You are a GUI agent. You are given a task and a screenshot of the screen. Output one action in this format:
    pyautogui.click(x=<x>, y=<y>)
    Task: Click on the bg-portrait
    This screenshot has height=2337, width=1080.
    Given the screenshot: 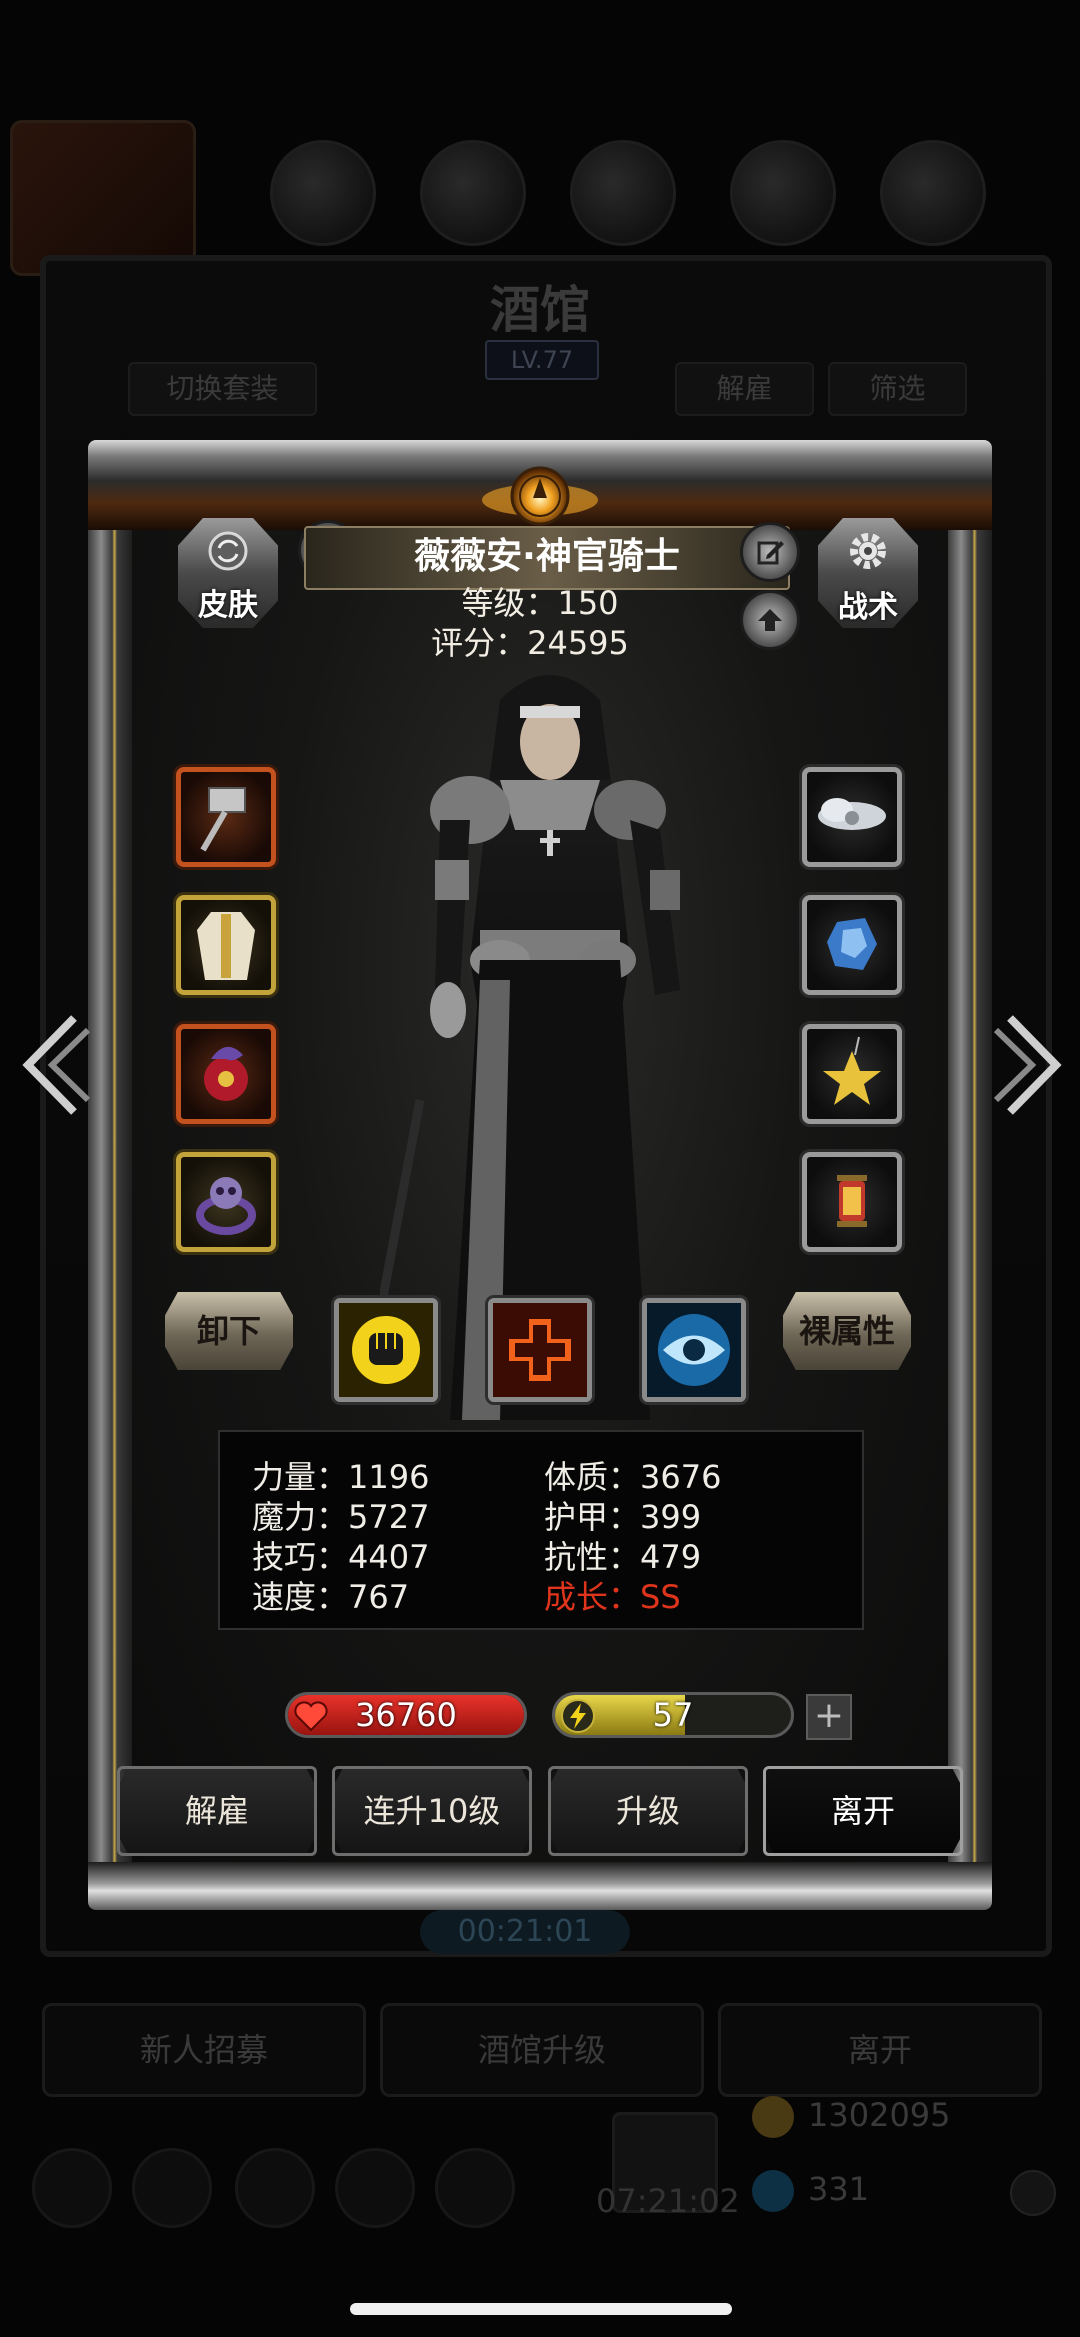 What is the action you would take?
    pyautogui.click(x=103, y=198)
    